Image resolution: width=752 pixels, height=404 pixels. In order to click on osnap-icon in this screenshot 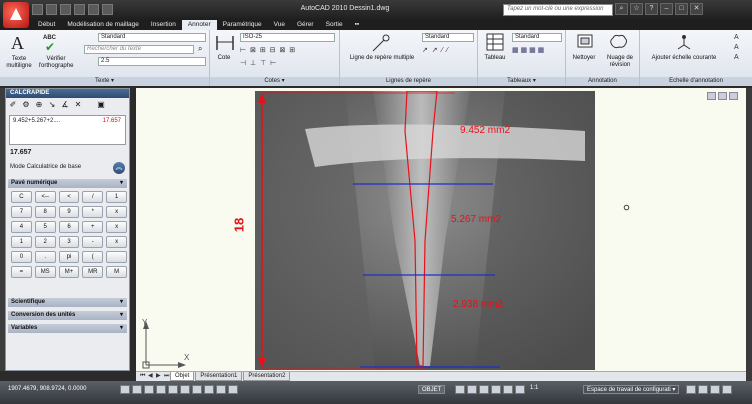, I will do `click(173, 389)`.